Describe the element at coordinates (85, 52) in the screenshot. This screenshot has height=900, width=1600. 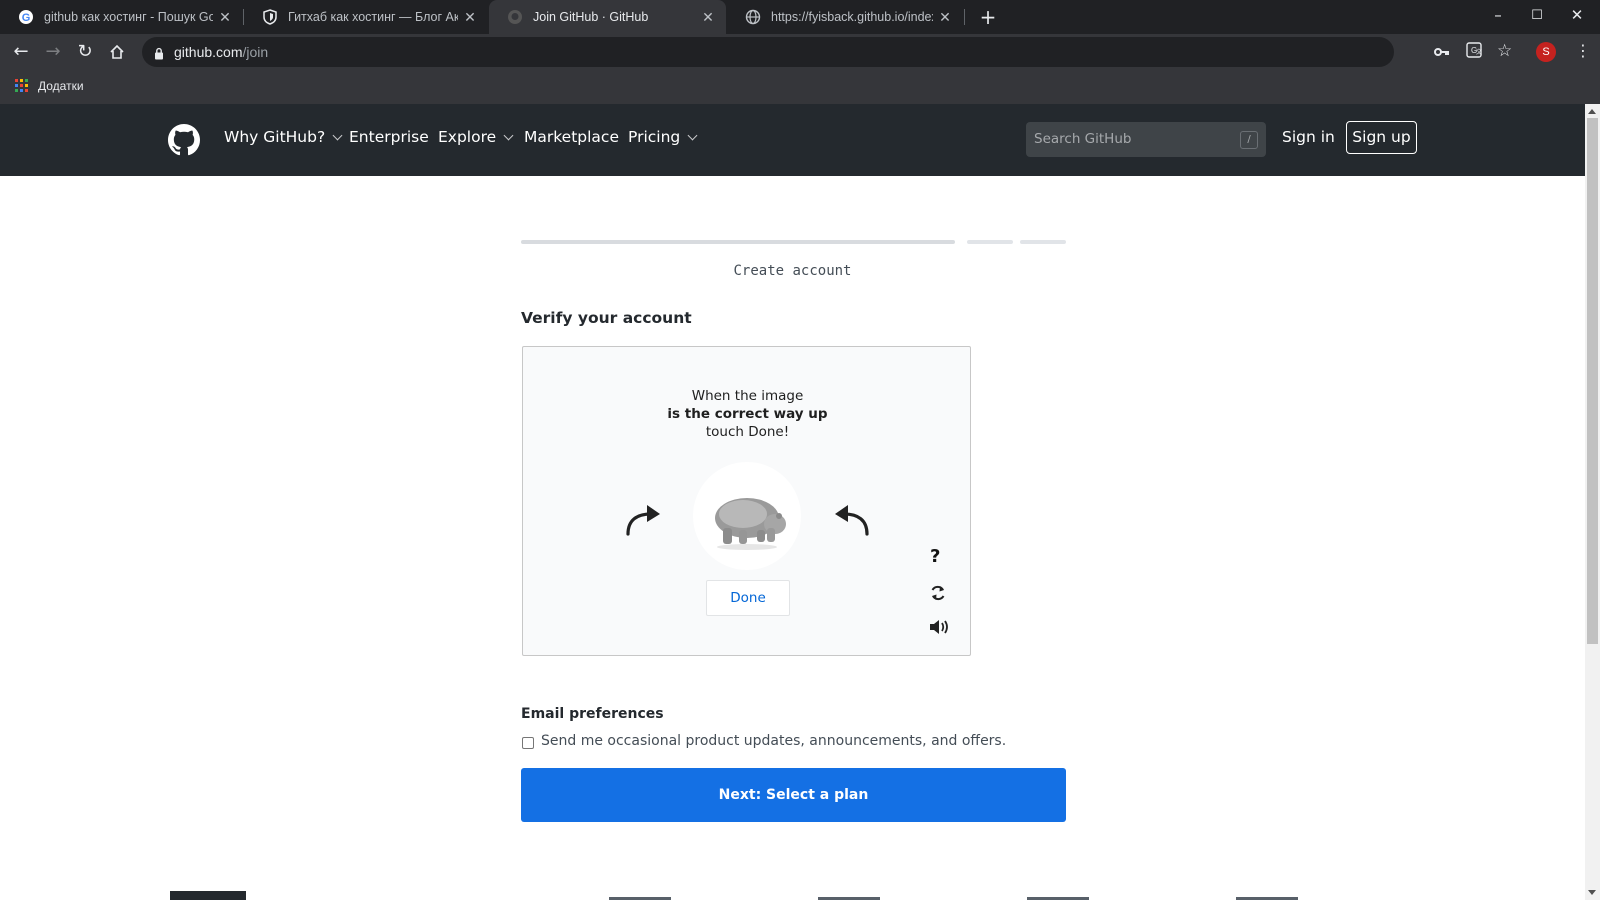
I see `reload-icon: ↻` at that location.